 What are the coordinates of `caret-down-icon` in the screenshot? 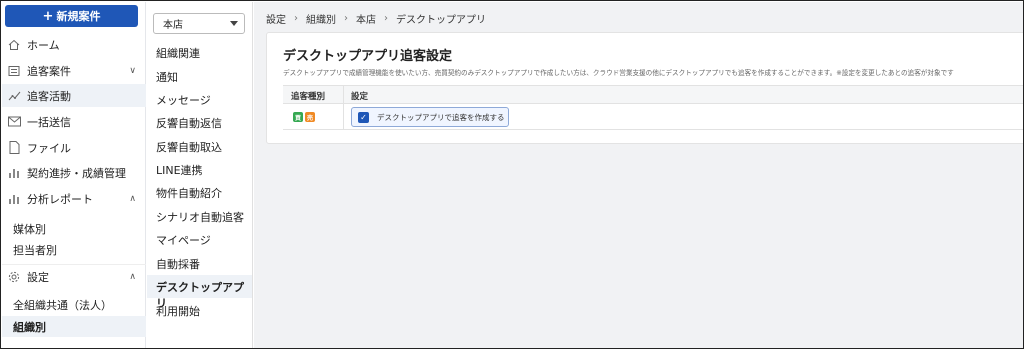 It's located at (234, 23).